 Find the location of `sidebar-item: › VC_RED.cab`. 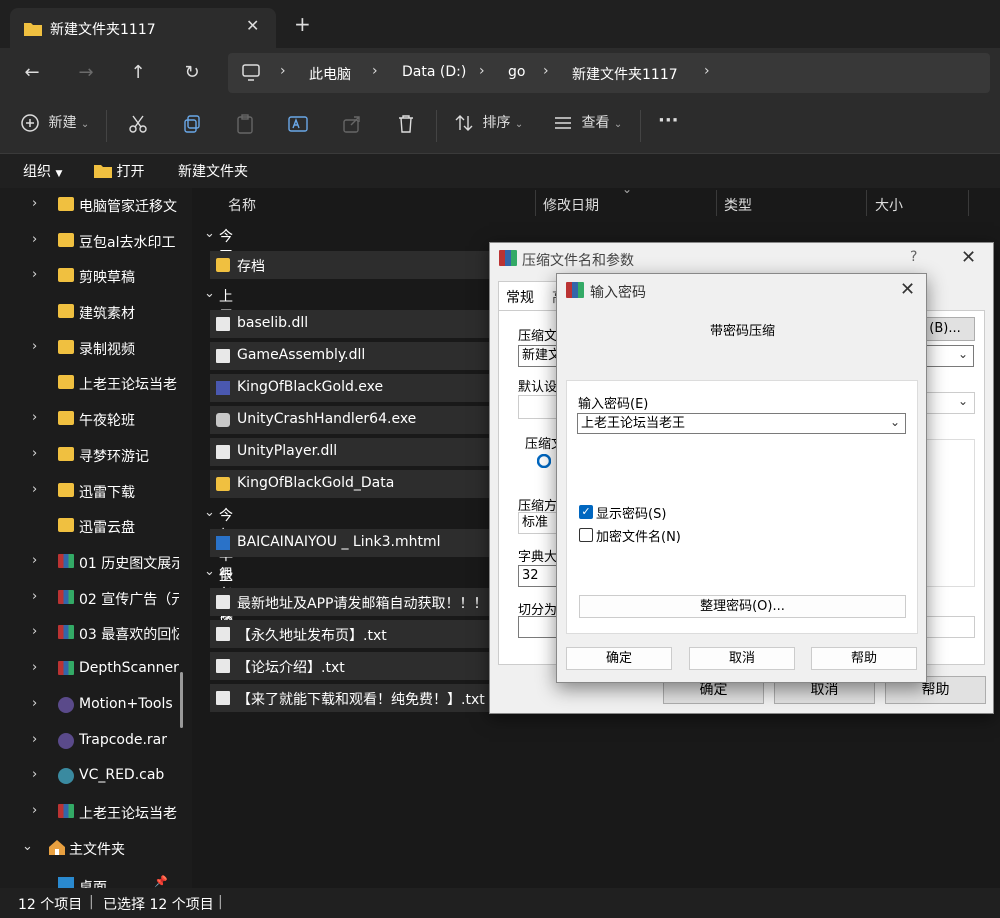

sidebar-item: › VC_RED.cab is located at coordinates (90, 776).